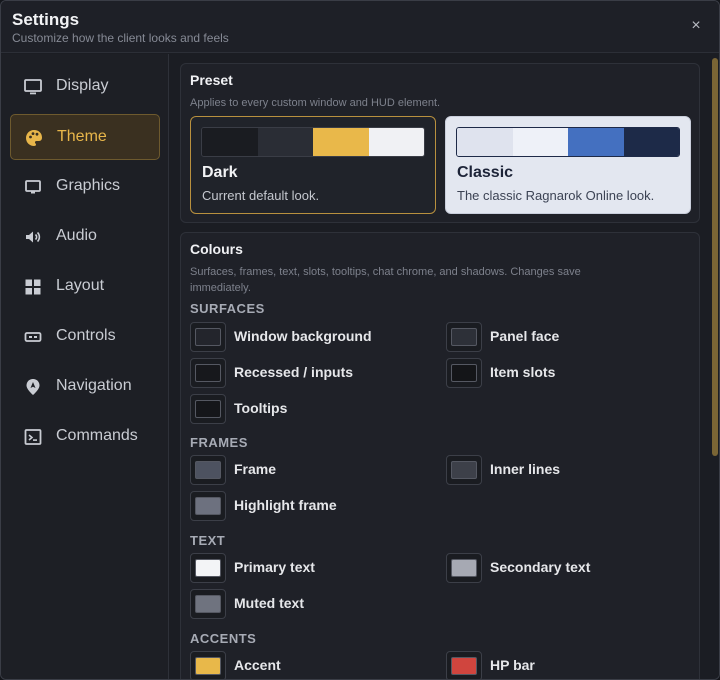 This screenshot has width=720, height=680. Describe the element at coordinates (85, 437) in the screenshot. I see `sidebar-item-commands: Commands` at that location.